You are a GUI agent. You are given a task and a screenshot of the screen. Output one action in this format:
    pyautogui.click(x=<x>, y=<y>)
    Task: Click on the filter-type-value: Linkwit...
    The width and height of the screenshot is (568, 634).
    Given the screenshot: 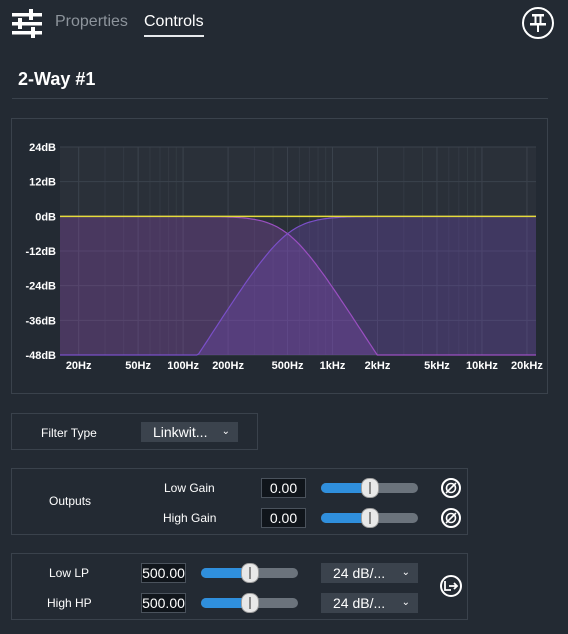 What is the action you would take?
    pyautogui.click(x=180, y=432)
    